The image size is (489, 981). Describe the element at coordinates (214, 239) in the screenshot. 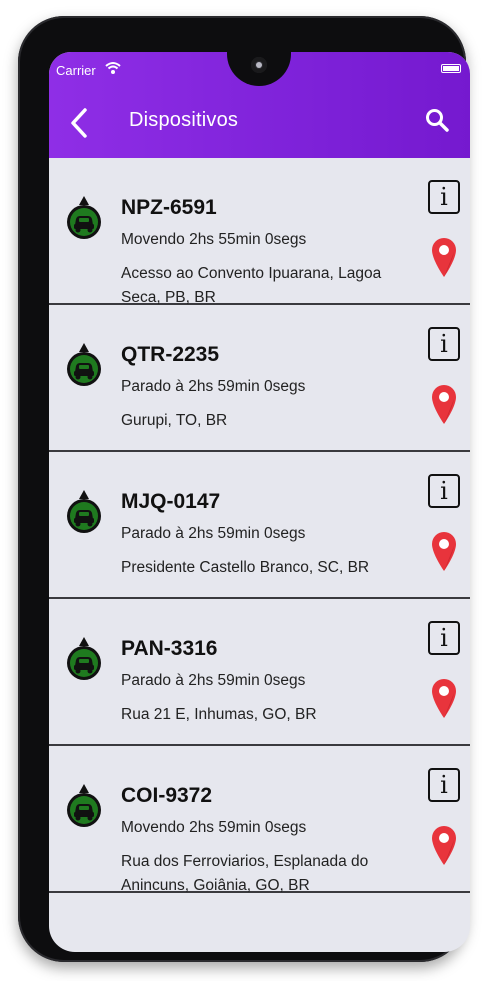

I see `device-status: Movendo 2hs 55min 0segs` at that location.